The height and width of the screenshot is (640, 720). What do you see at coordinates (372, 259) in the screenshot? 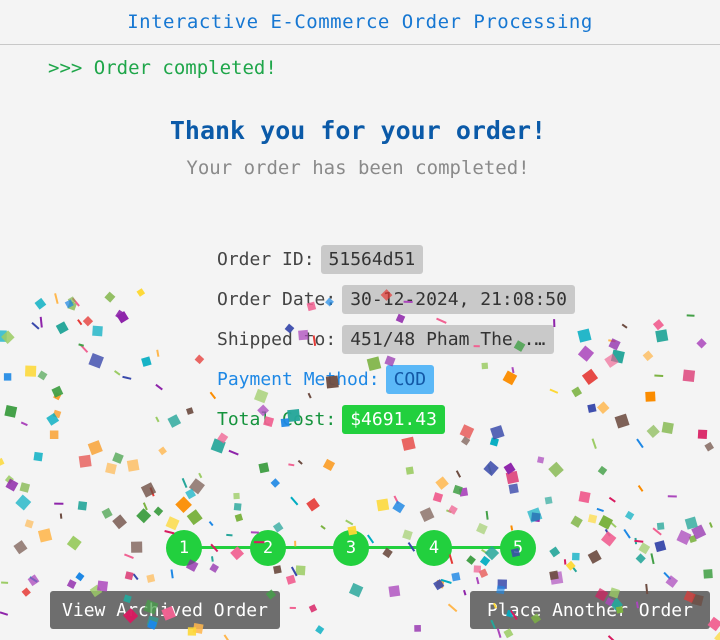
I see `order-id-value: 51564d51` at bounding box center [372, 259].